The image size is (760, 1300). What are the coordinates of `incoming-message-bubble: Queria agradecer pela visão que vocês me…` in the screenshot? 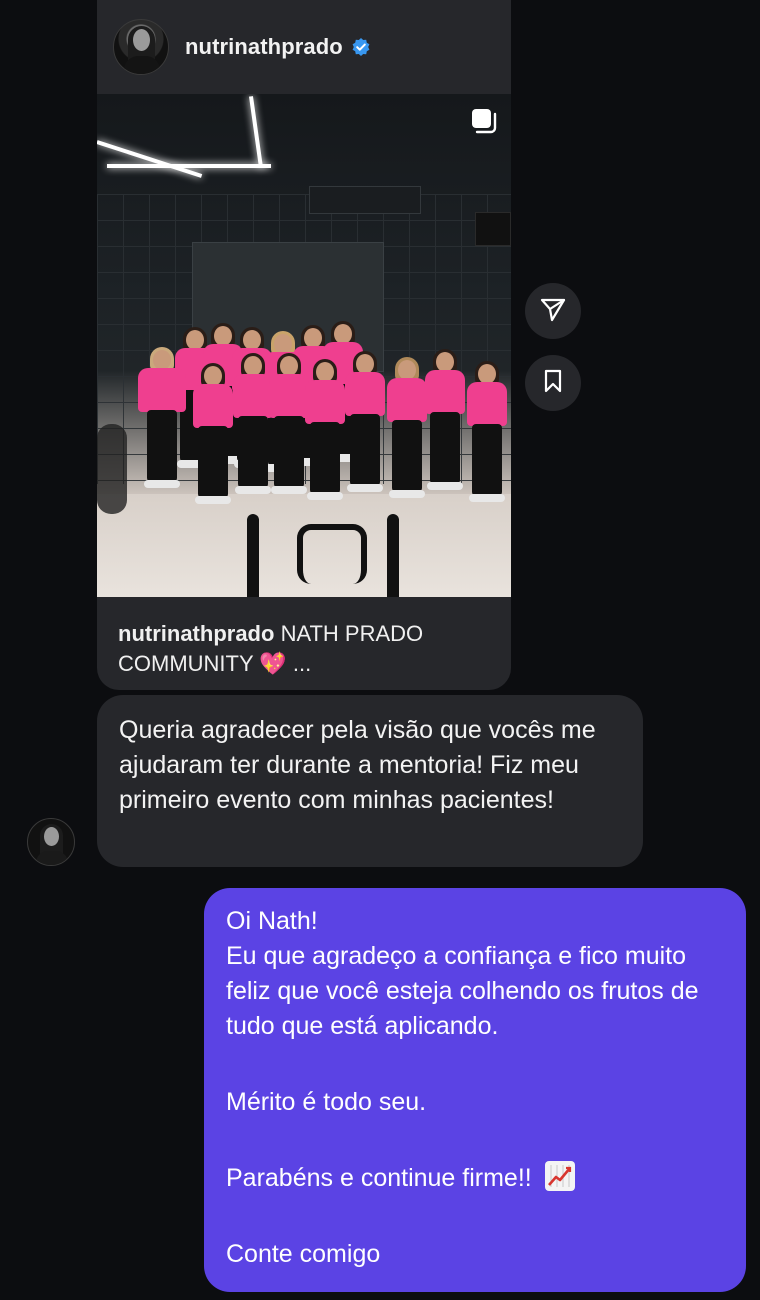 It's located at (370, 781).